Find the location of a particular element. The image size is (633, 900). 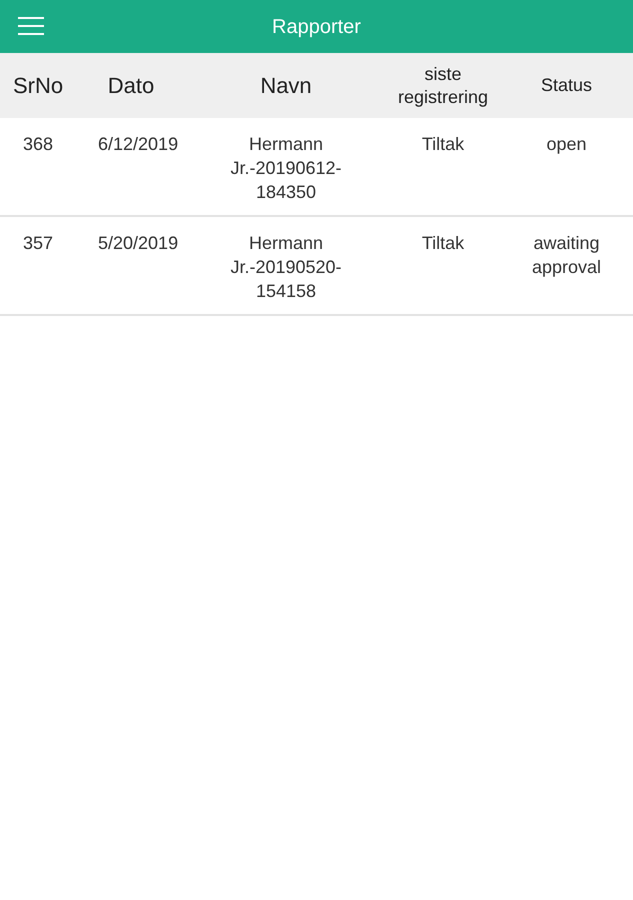

column-header: Dato is located at coordinates (131, 86).